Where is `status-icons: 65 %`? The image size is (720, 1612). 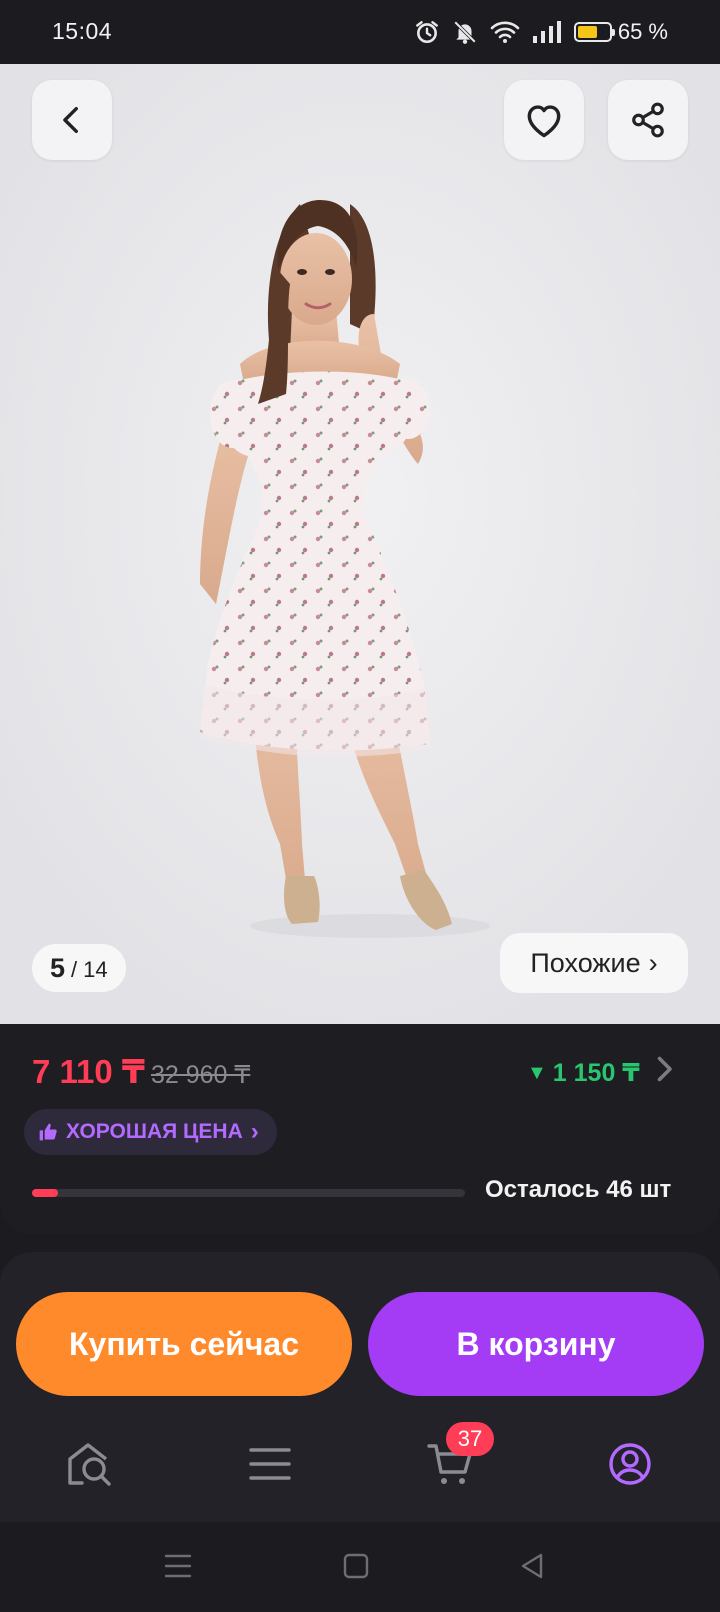
status-icons: 65 % is located at coordinates (541, 32).